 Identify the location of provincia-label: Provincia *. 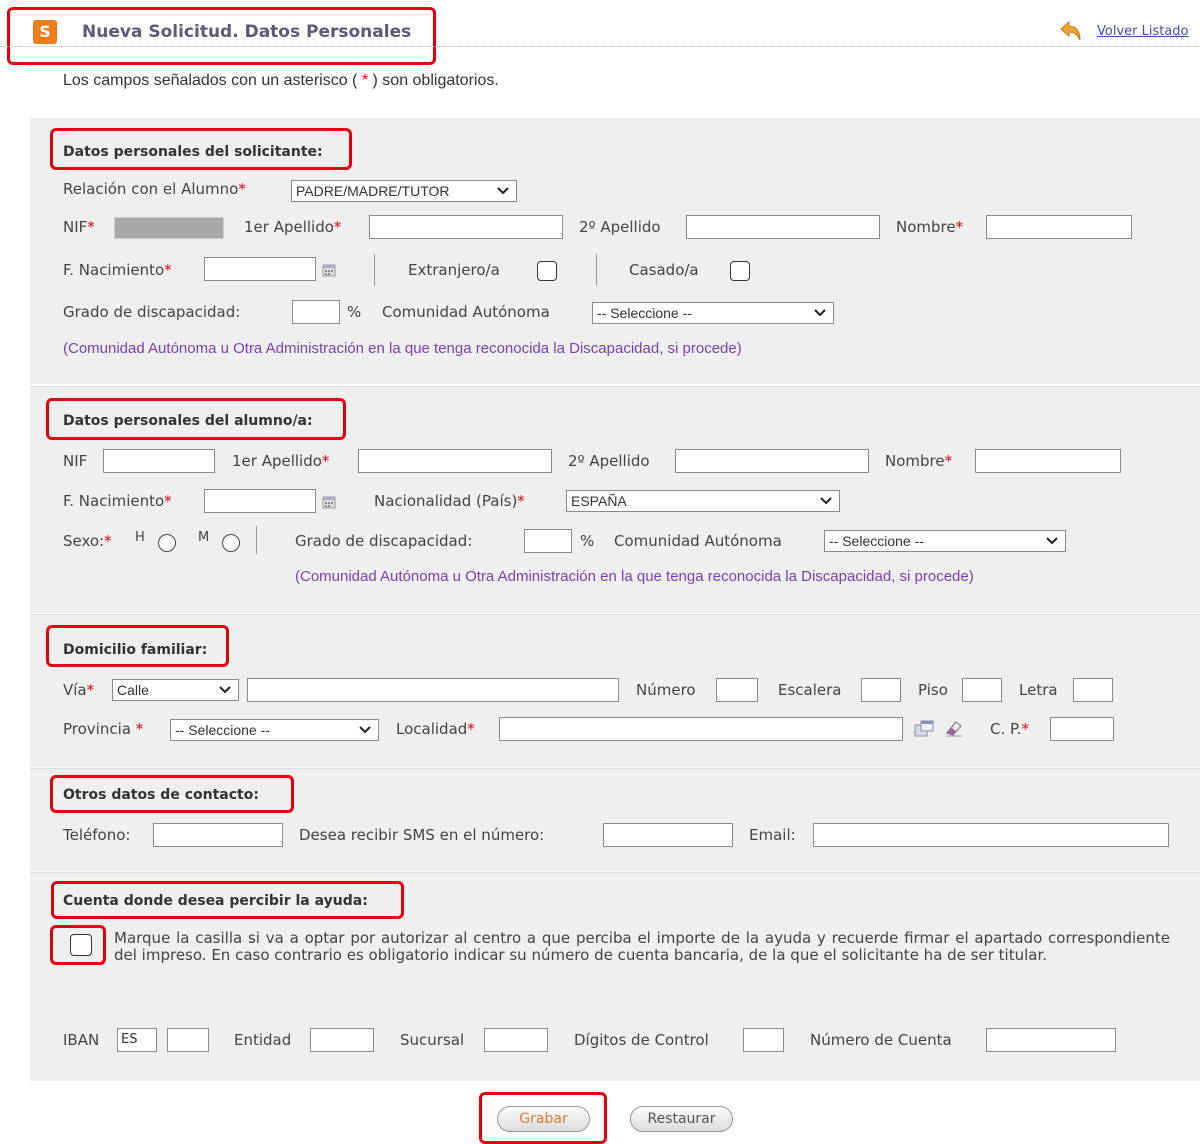
(103, 729).